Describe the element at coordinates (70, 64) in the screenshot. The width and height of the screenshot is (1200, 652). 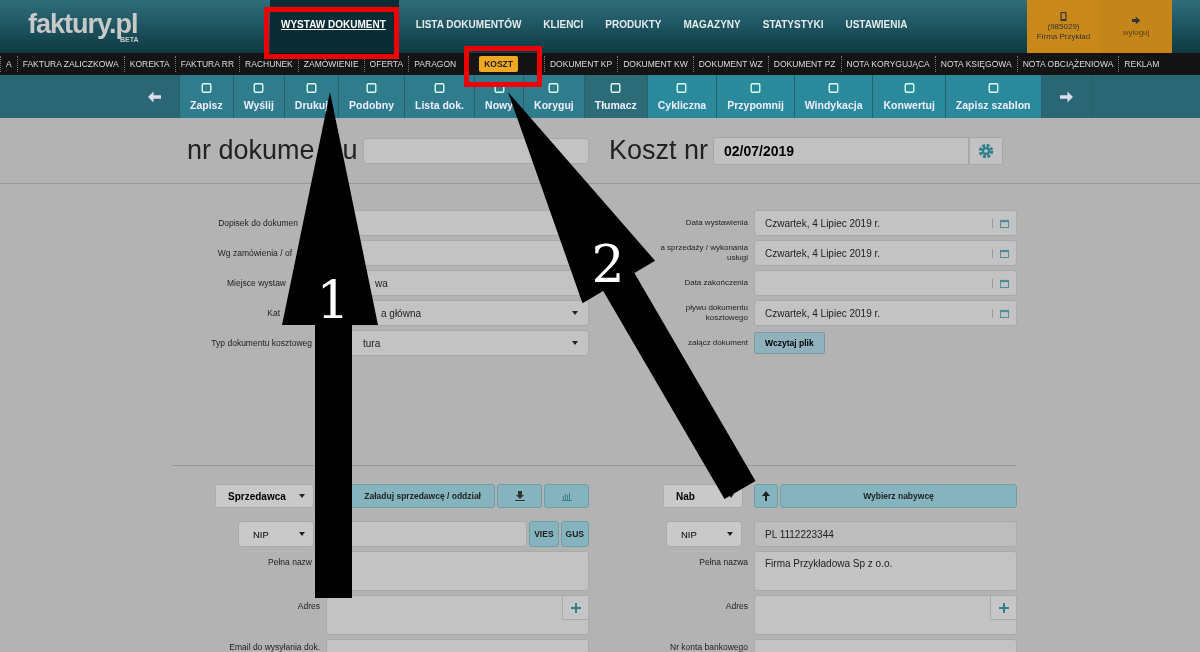
I see `document-type-tab: FAKTURA ZALICZKOWA` at that location.